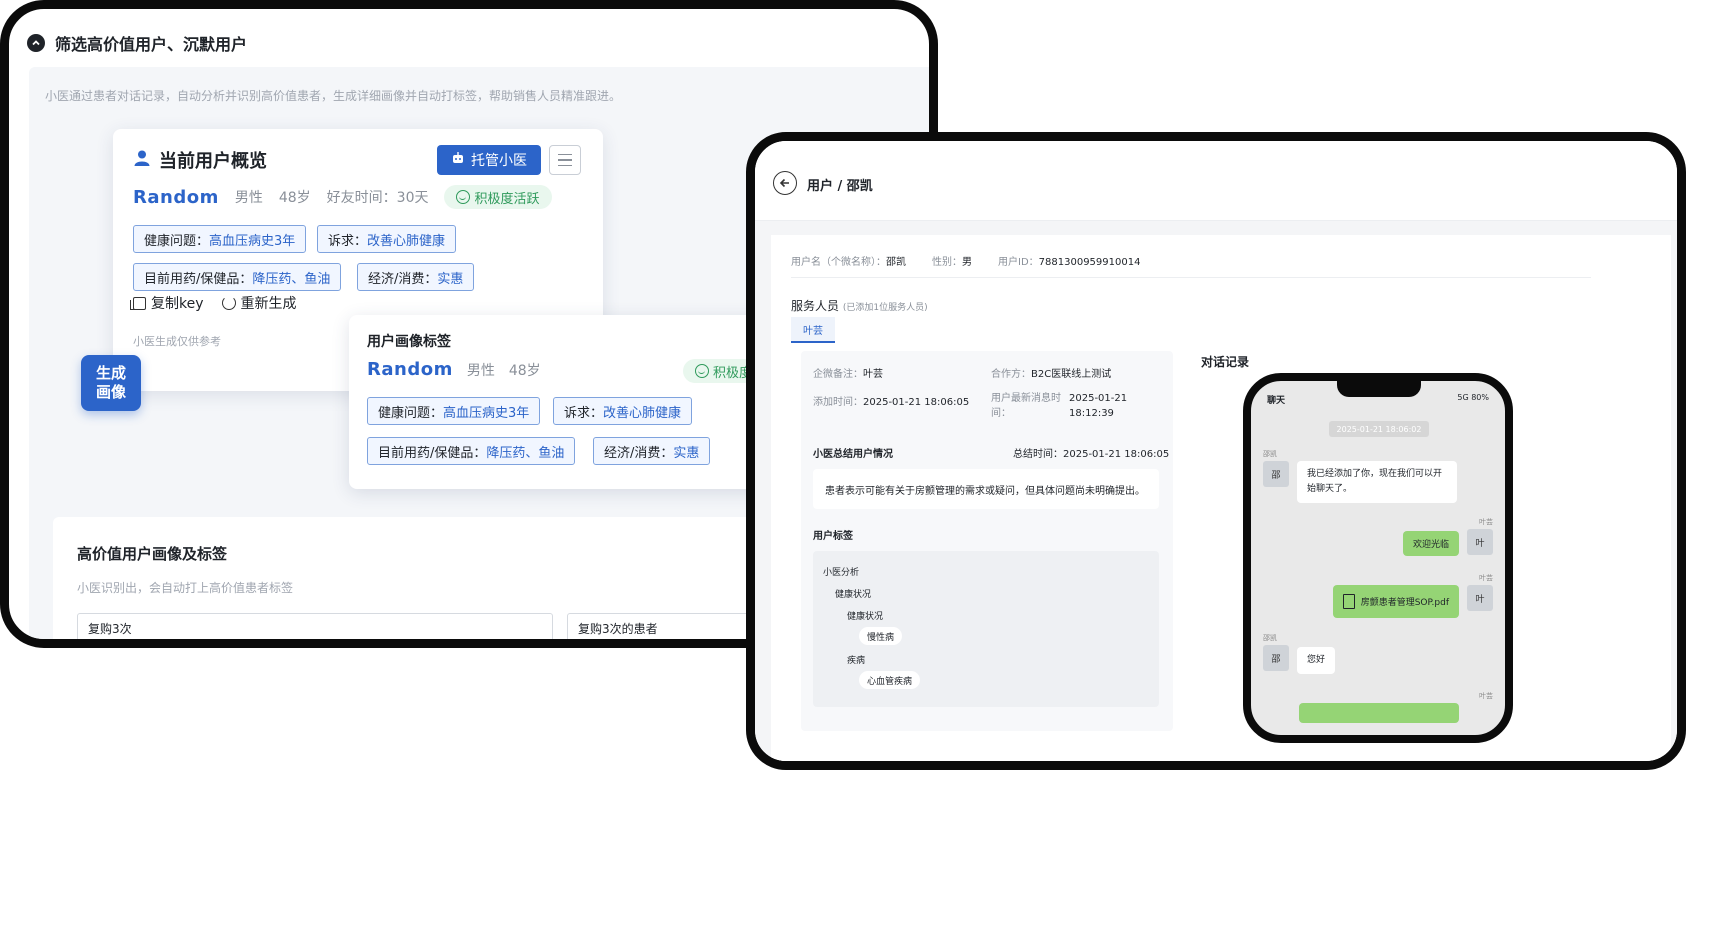  Describe the element at coordinates (1098, 406) in the screenshot. I see `latest-msg-value: 2025-01-21 18:12:39` at that location.